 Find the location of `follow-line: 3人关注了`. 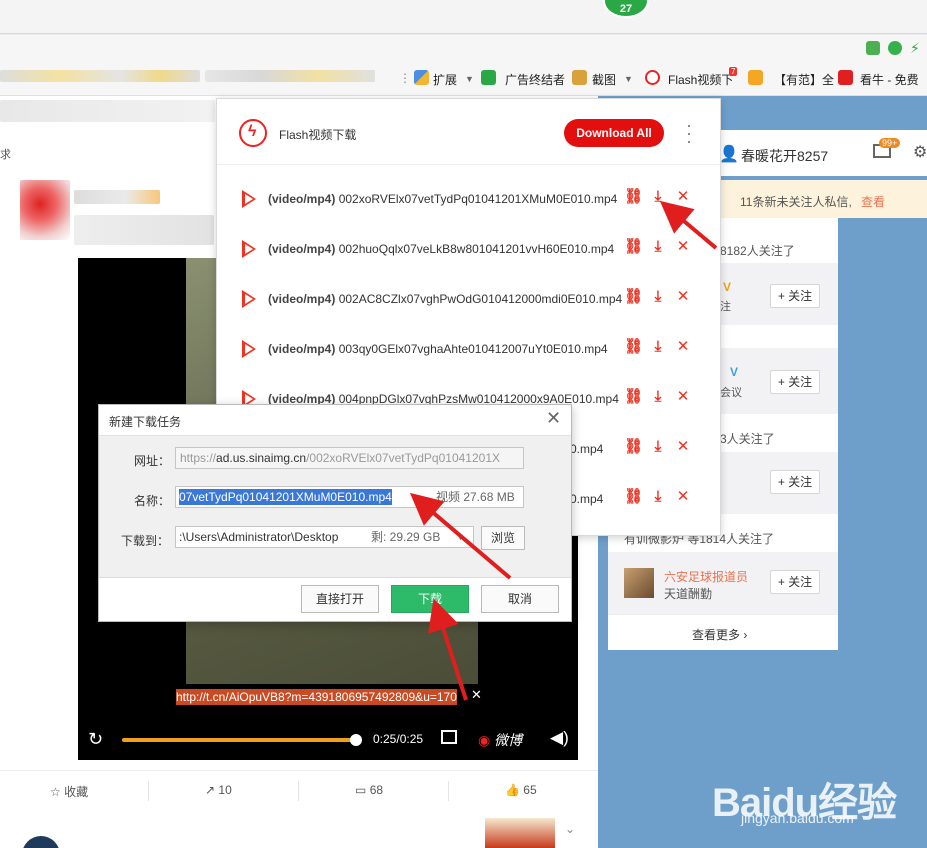

follow-line: 3人关注了 is located at coordinates (747, 439).